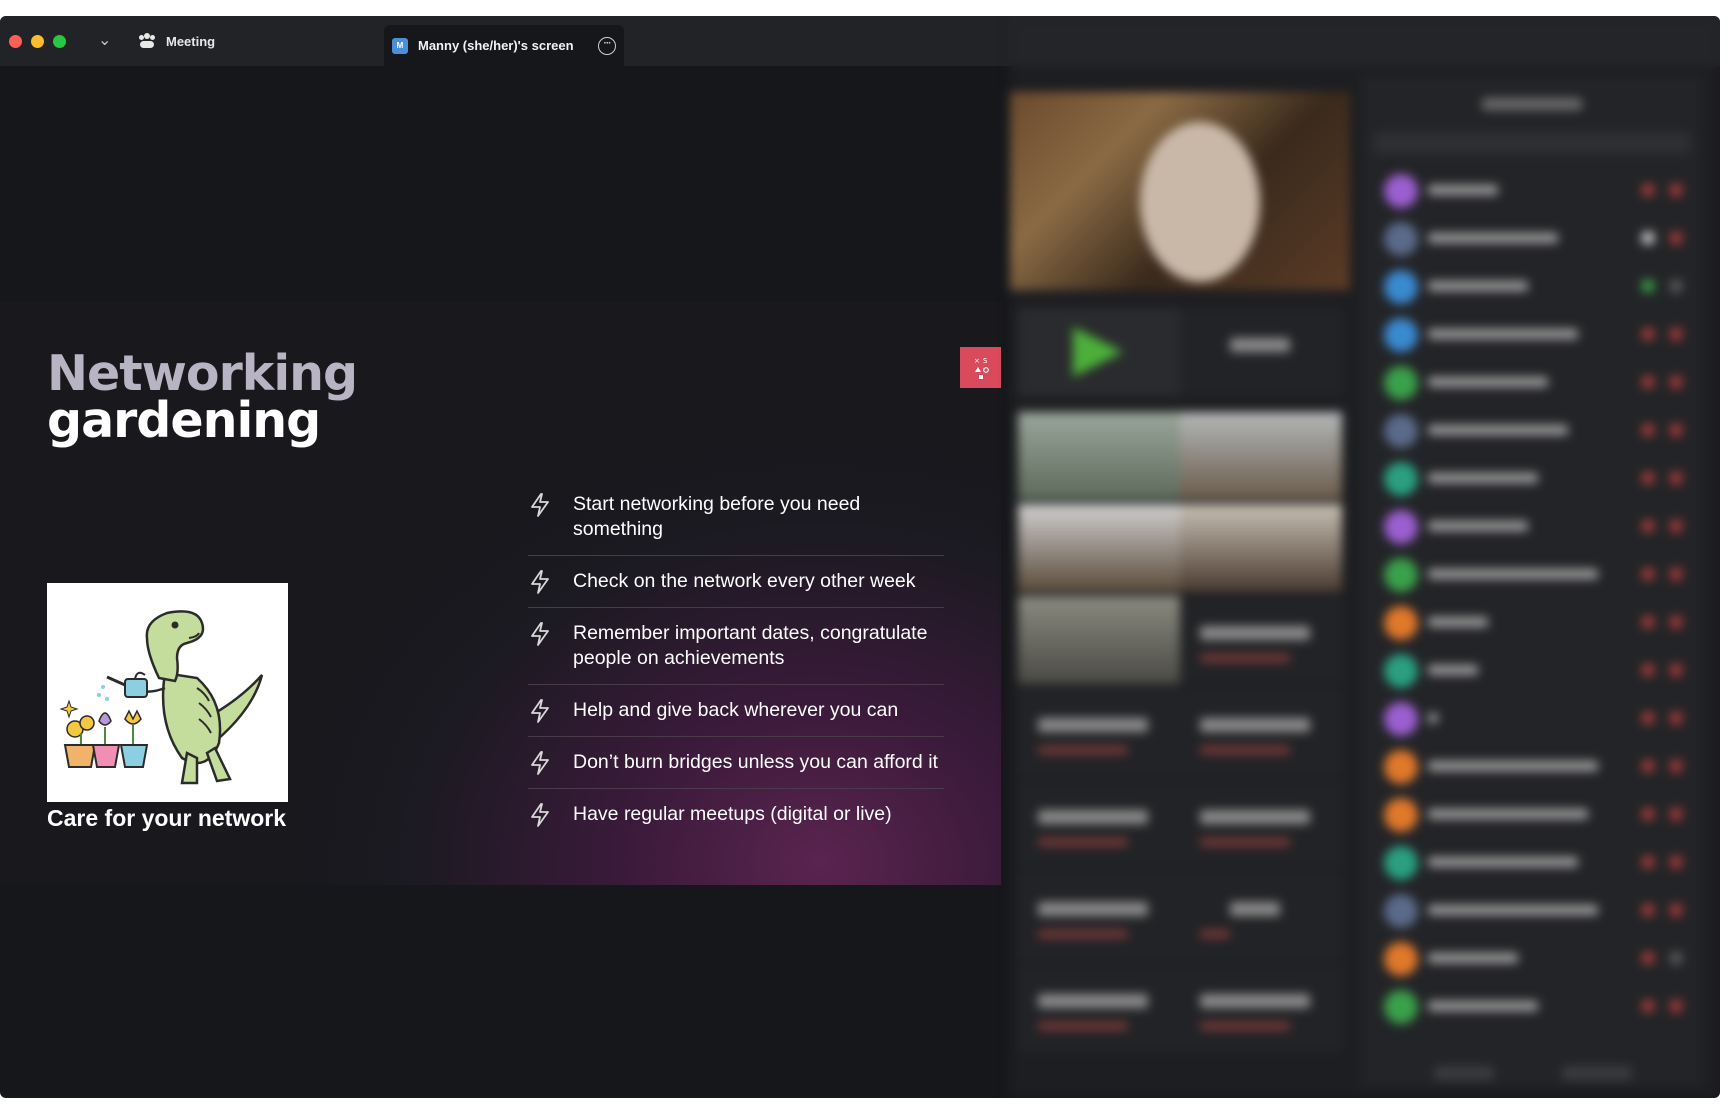 The height and width of the screenshot is (1113, 1733). I want to click on chevron-down-icon: ⌄, so click(104, 40).